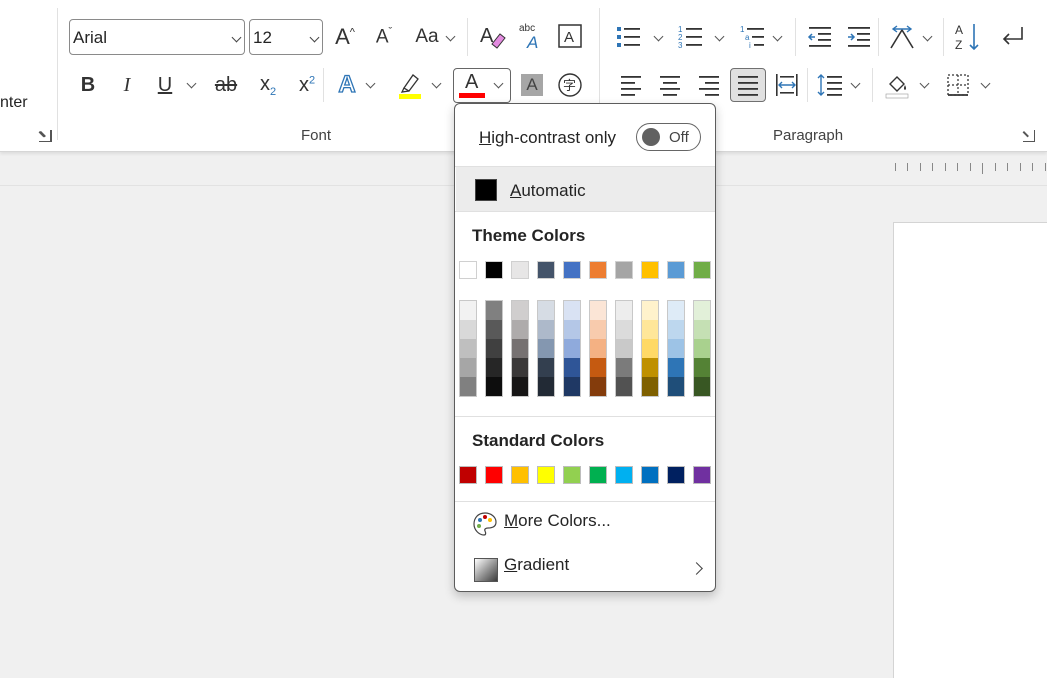 The width and height of the screenshot is (1047, 678). I want to click on numbering-button: 1 2 3, so click(691, 37).